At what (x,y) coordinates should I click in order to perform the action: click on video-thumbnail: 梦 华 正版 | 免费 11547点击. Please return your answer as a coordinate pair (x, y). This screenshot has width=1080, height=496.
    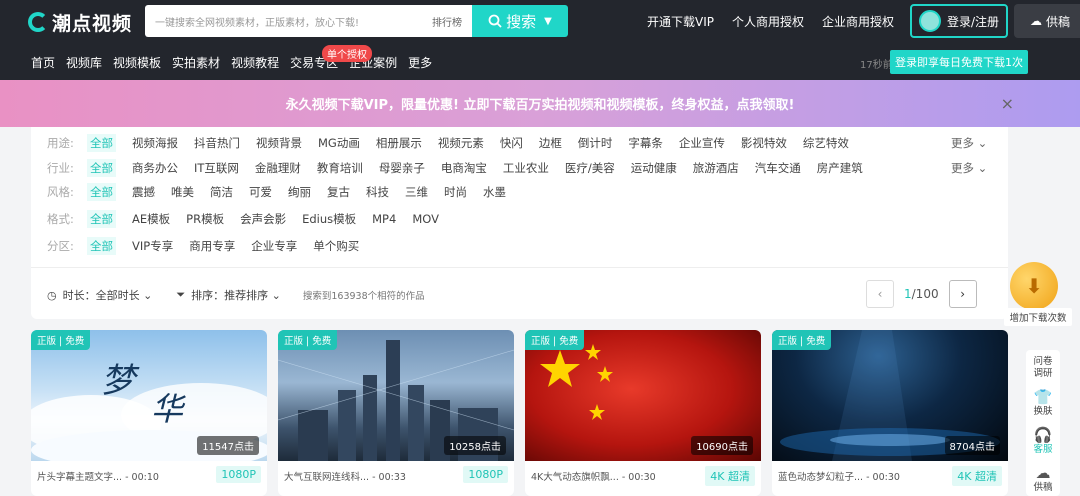
    Looking at the image, I should click on (149, 395).